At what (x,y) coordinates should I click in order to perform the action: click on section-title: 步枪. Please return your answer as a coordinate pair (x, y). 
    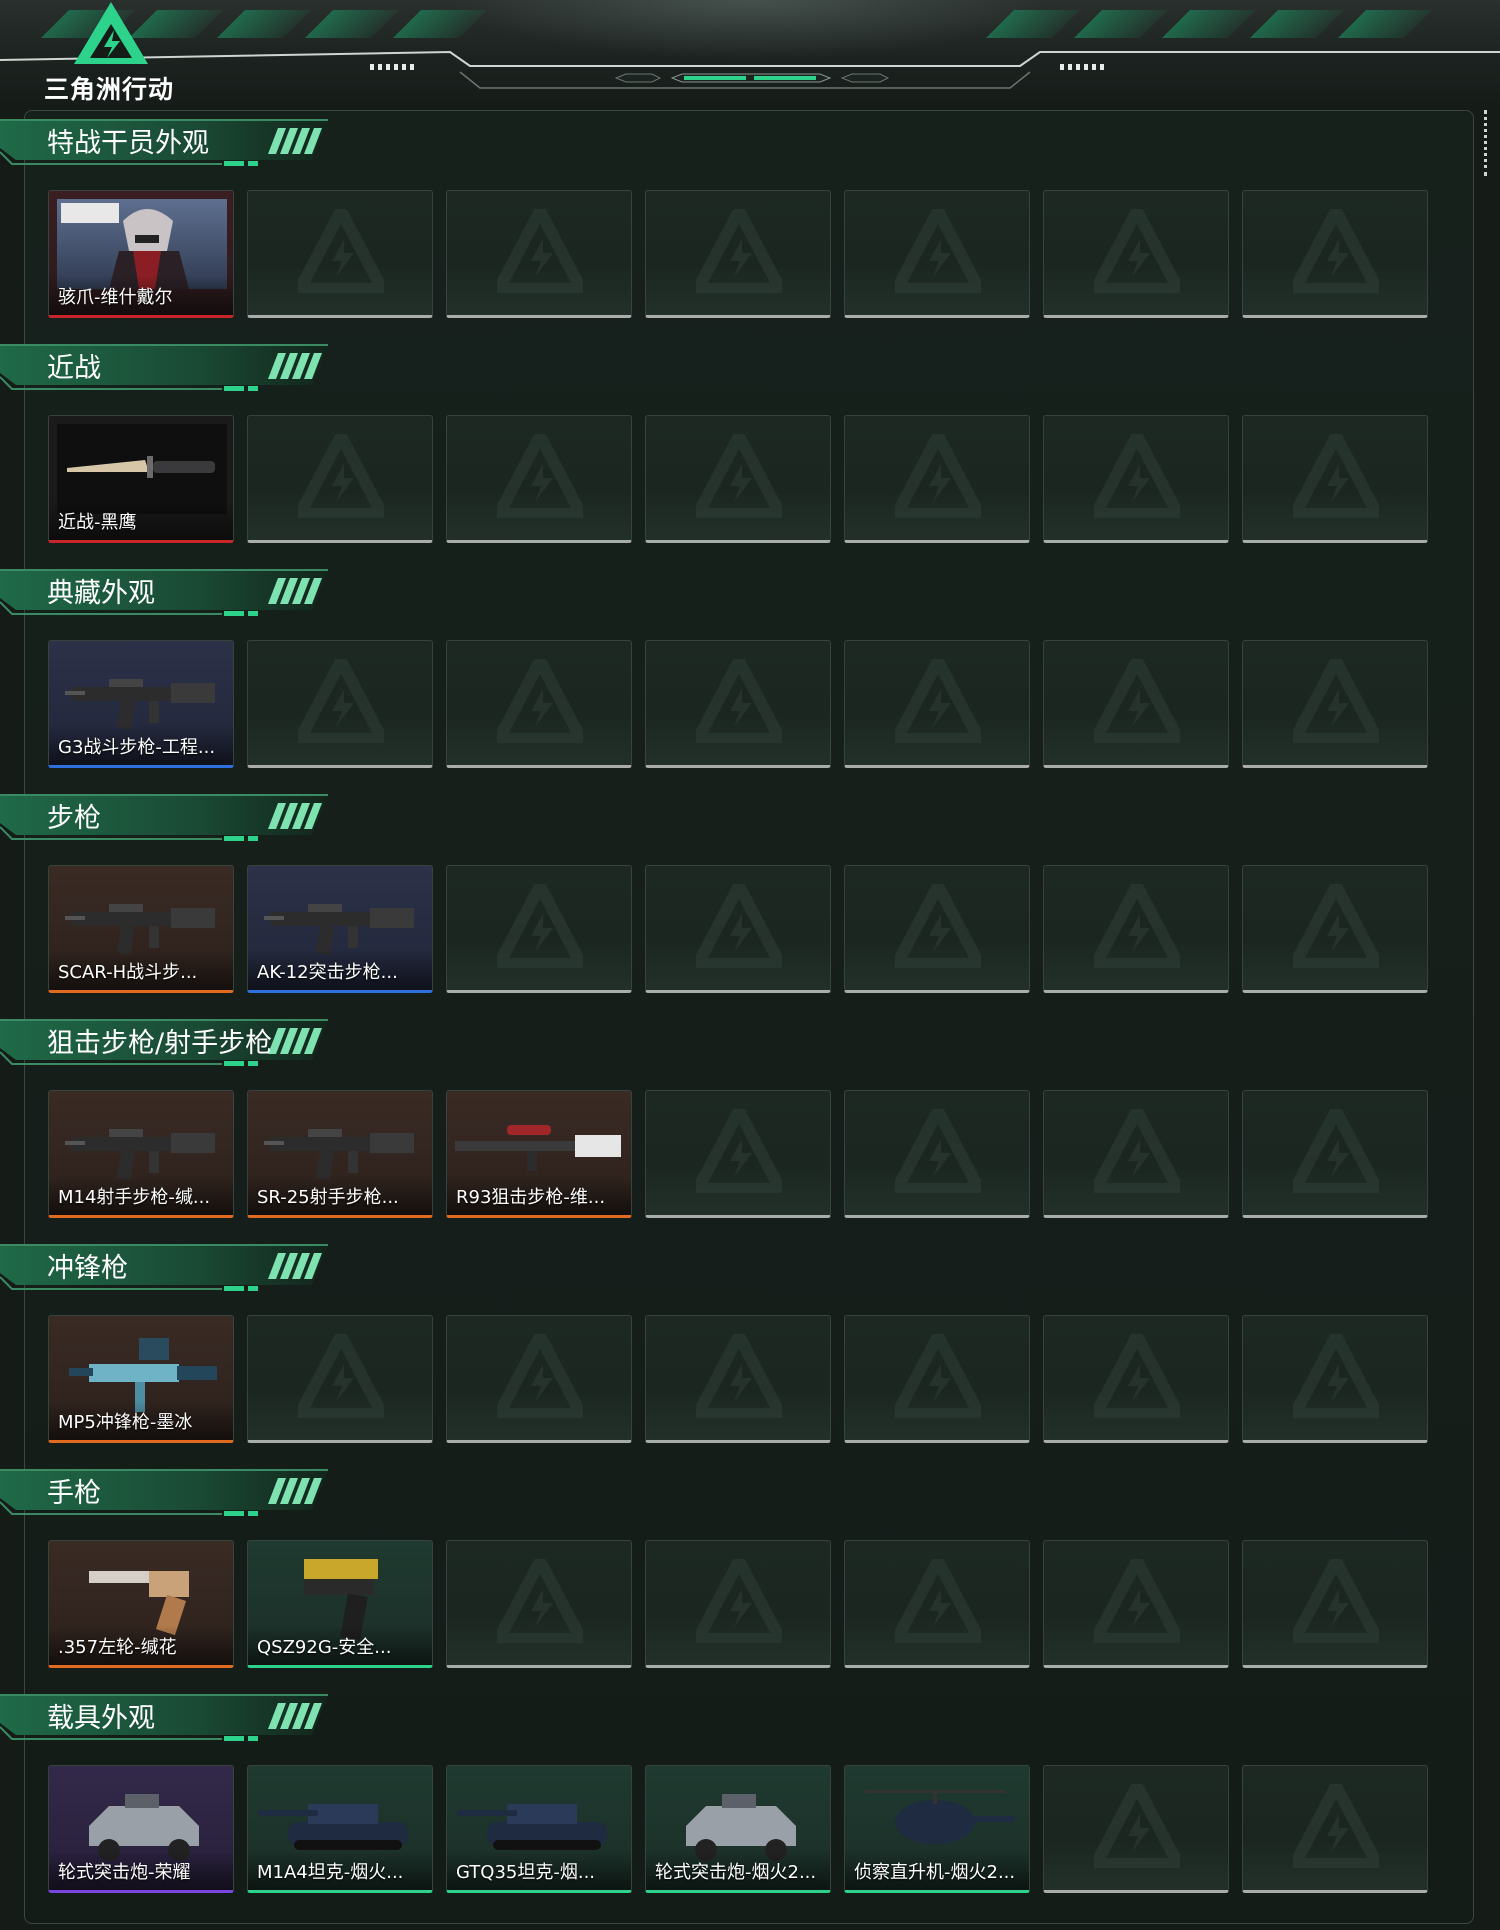
    Looking at the image, I should click on (74, 818).